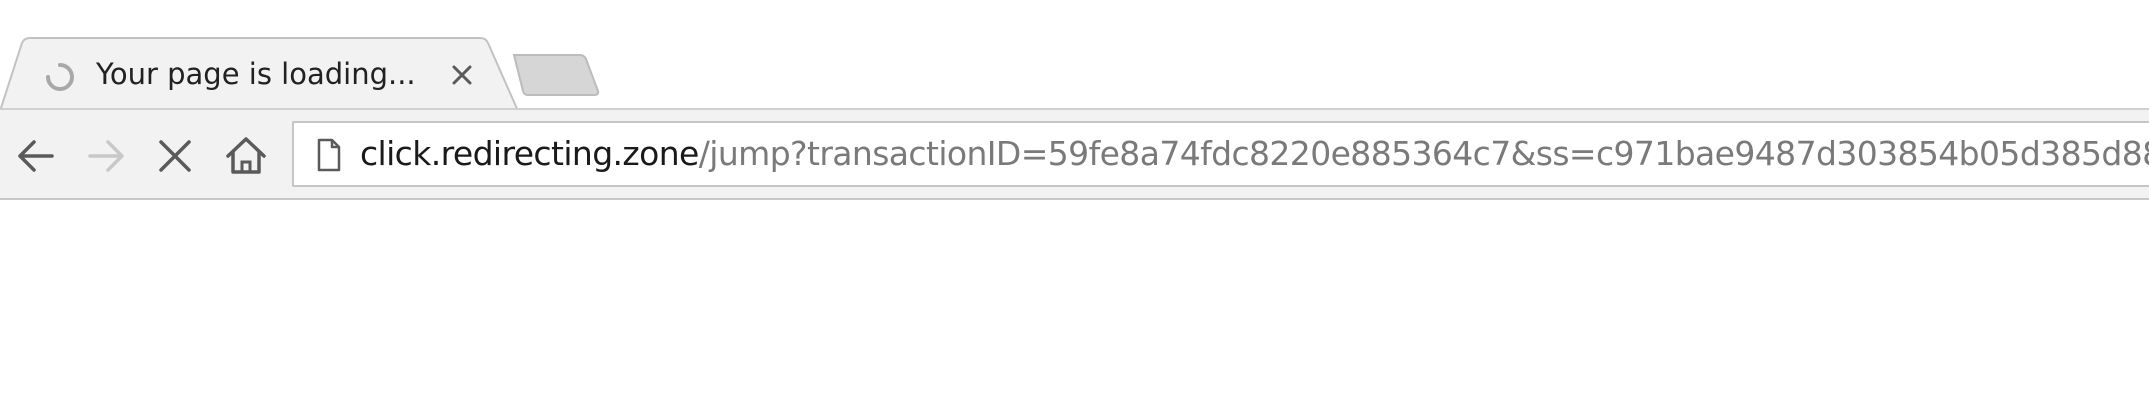  I want to click on back-button, so click(36, 156).